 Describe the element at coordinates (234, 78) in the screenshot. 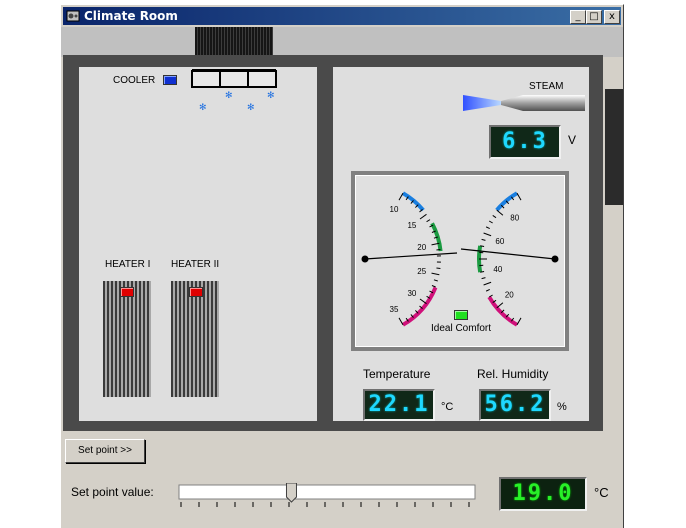

I see `cooler-unit` at that location.